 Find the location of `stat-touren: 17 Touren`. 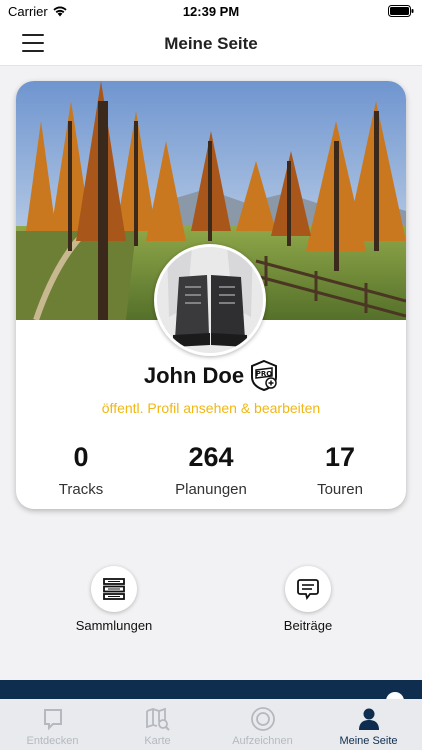

stat-touren: 17 Touren is located at coordinates (340, 470).